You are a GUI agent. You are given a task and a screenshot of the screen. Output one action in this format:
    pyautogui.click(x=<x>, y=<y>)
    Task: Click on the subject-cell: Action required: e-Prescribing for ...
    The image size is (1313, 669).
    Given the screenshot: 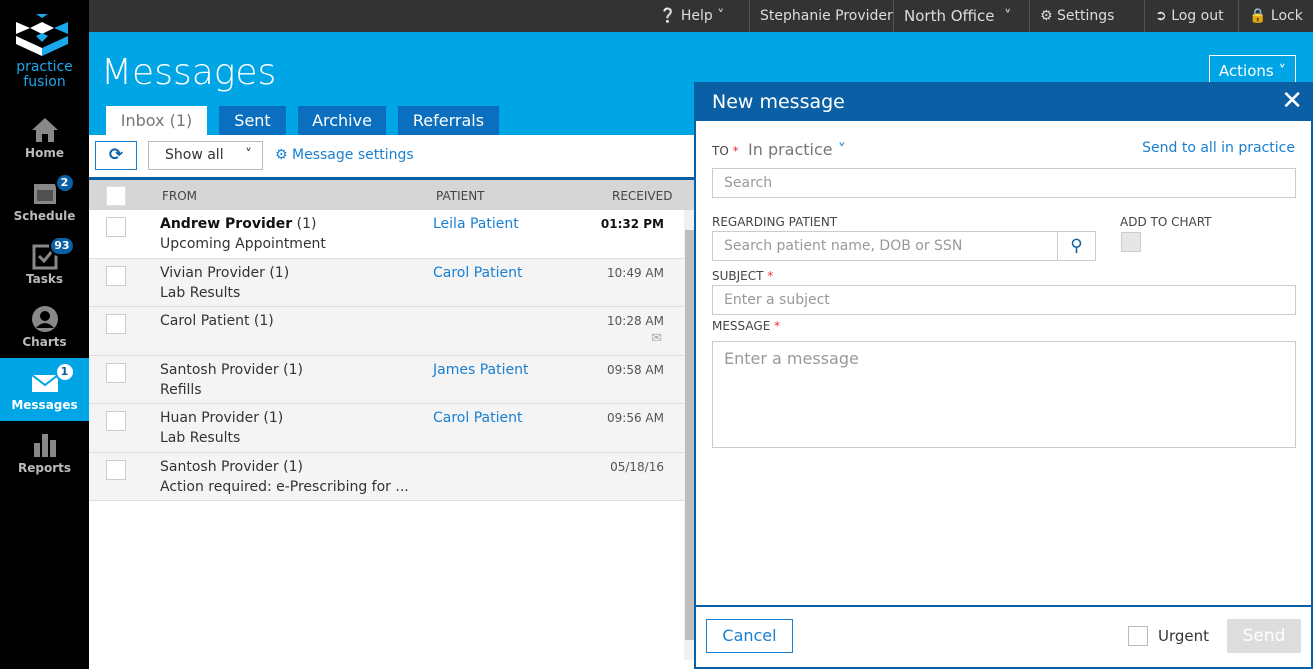 What is the action you would take?
    pyautogui.click(x=284, y=486)
    